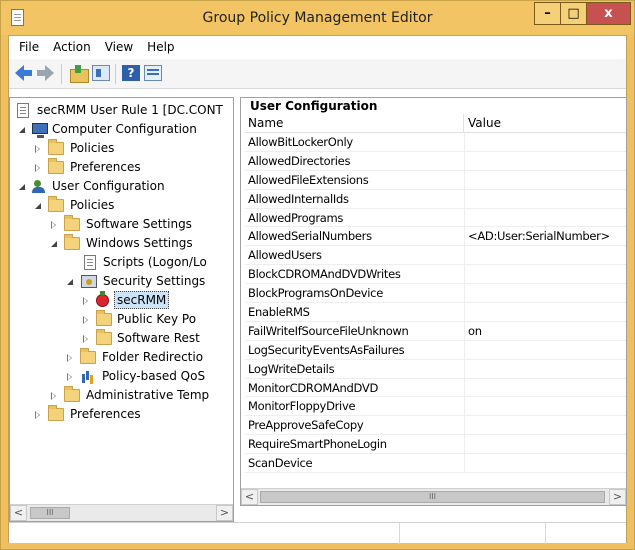 This screenshot has width=635, height=550. What do you see at coordinates (155, 262) in the screenshot?
I see `tree-item-label: Scripts (Logon/Lo` at bounding box center [155, 262].